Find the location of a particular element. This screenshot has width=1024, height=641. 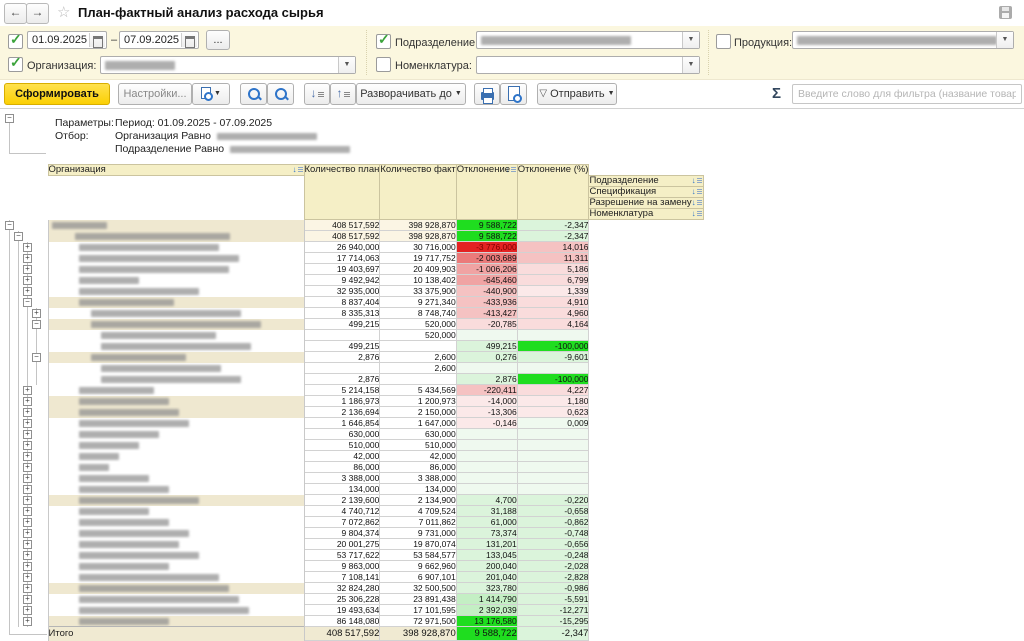

table-row: −2,8762,6000,276-9,601 is located at coordinates (351, 357).